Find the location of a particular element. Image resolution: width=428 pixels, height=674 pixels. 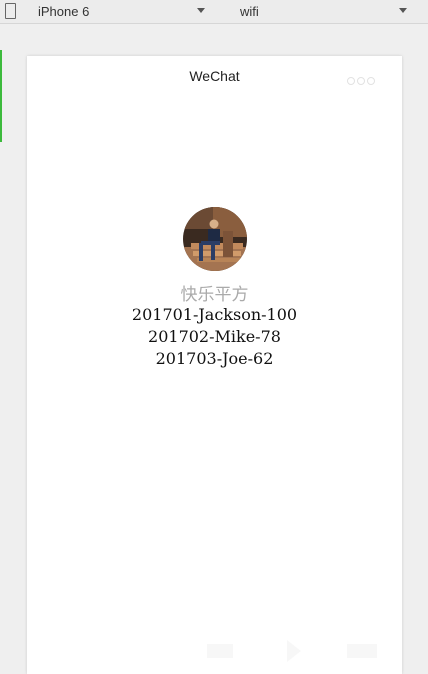

list-item: 201702-Mike-78 is located at coordinates (214, 336).